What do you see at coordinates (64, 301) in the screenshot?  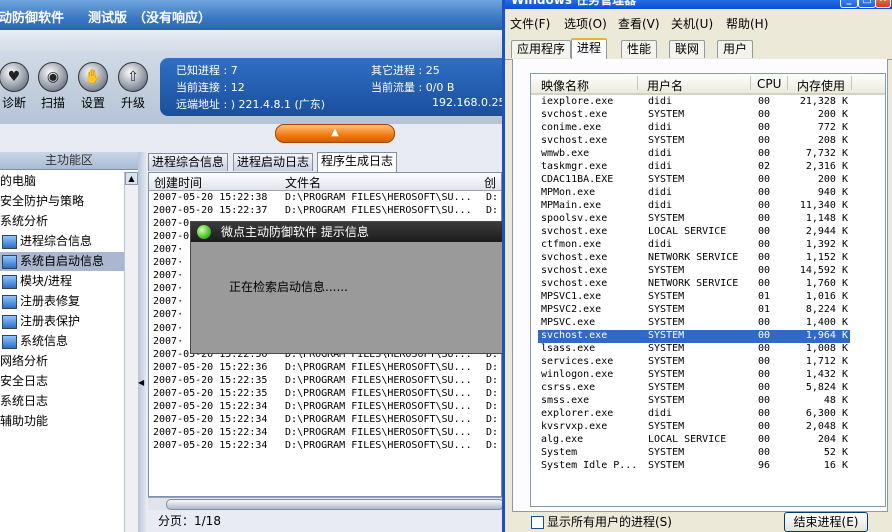 I see `sidebar-item: 注册表修复` at bounding box center [64, 301].